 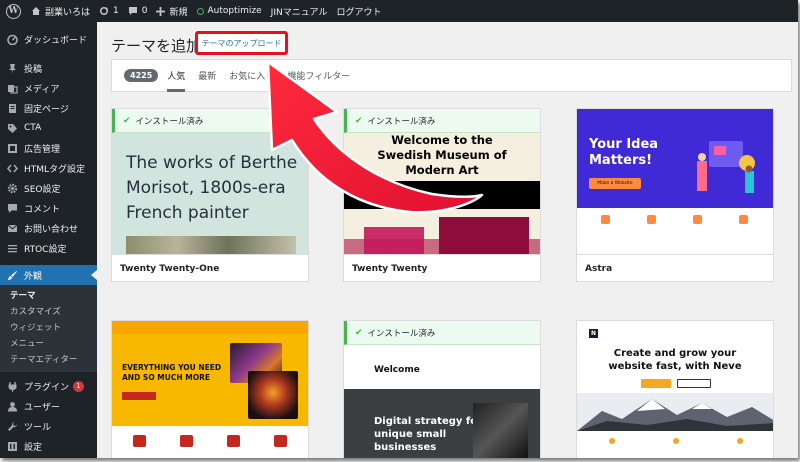 I want to click on gear-icon, so click(x=12, y=188).